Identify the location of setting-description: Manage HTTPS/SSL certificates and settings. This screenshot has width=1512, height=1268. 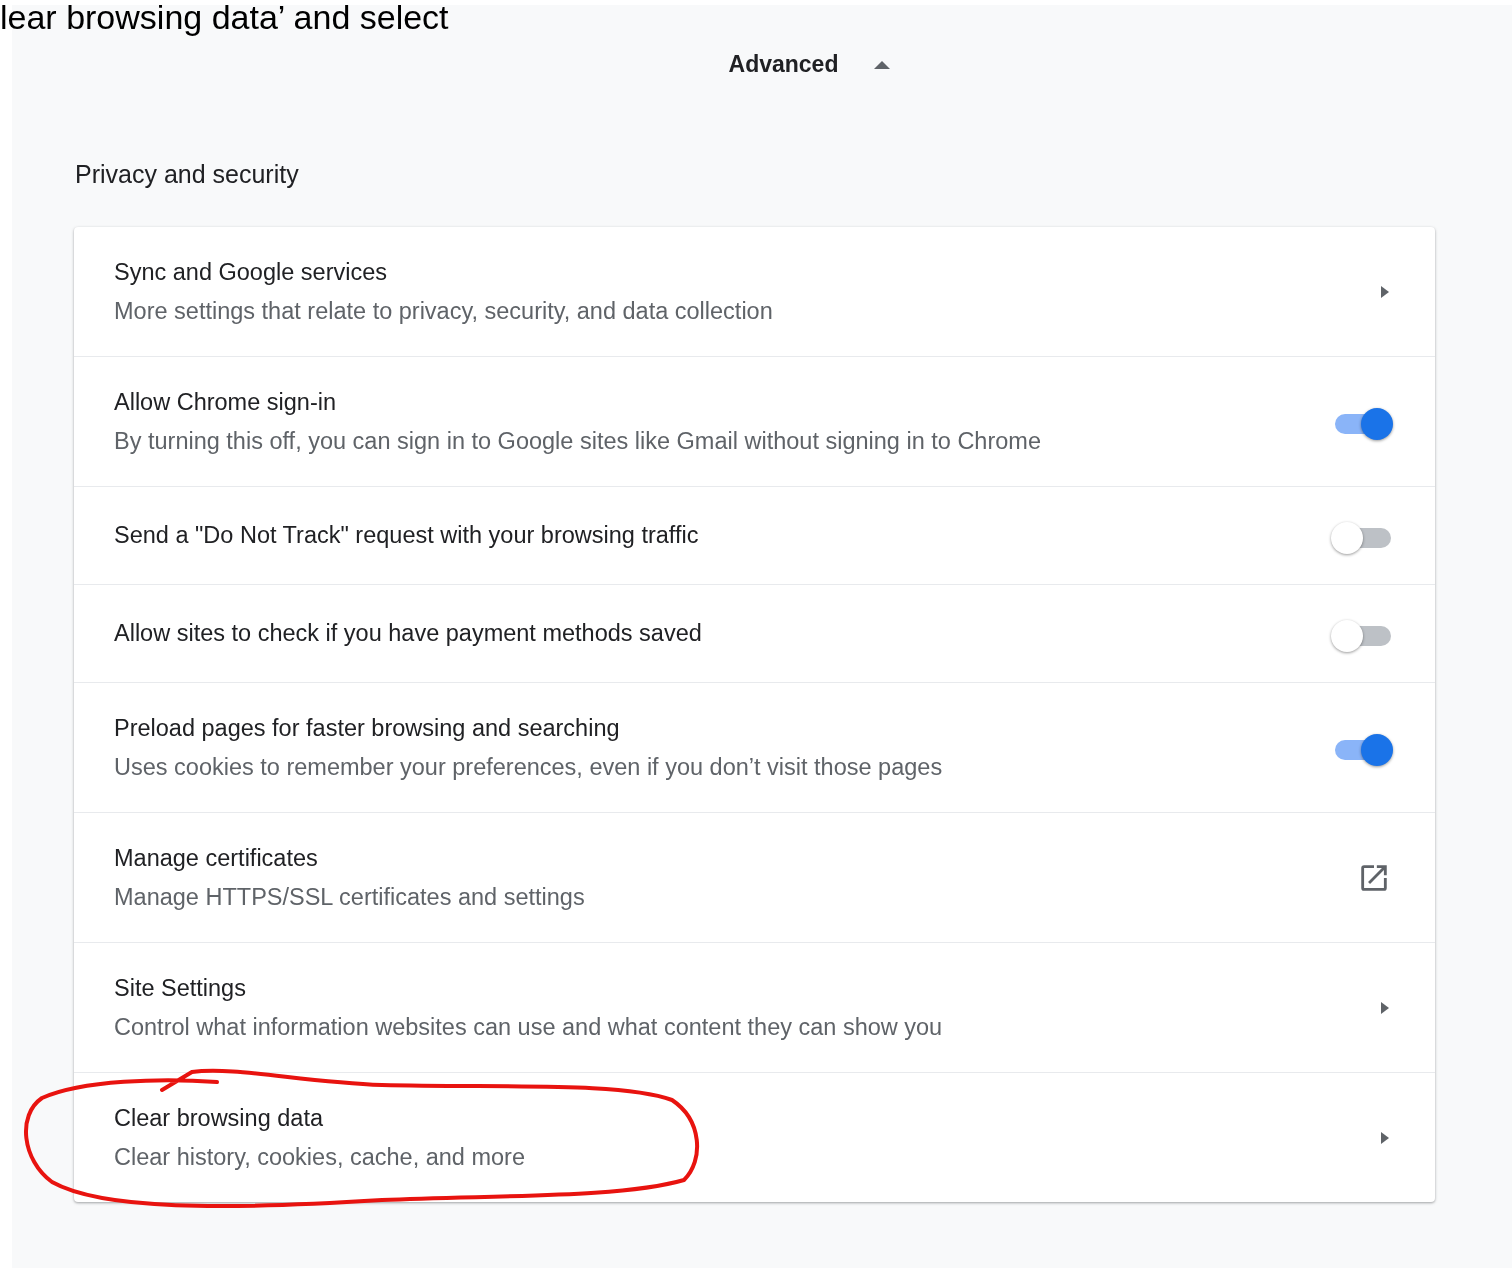
(349, 897).